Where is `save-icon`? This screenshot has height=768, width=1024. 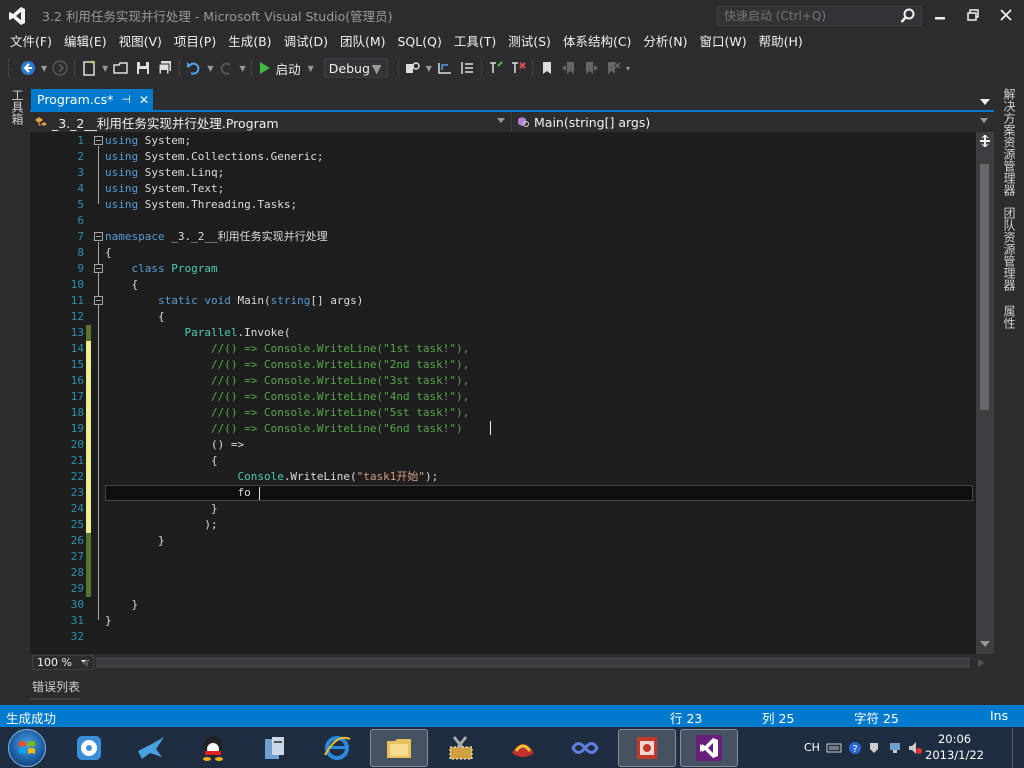 save-icon is located at coordinates (143, 68).